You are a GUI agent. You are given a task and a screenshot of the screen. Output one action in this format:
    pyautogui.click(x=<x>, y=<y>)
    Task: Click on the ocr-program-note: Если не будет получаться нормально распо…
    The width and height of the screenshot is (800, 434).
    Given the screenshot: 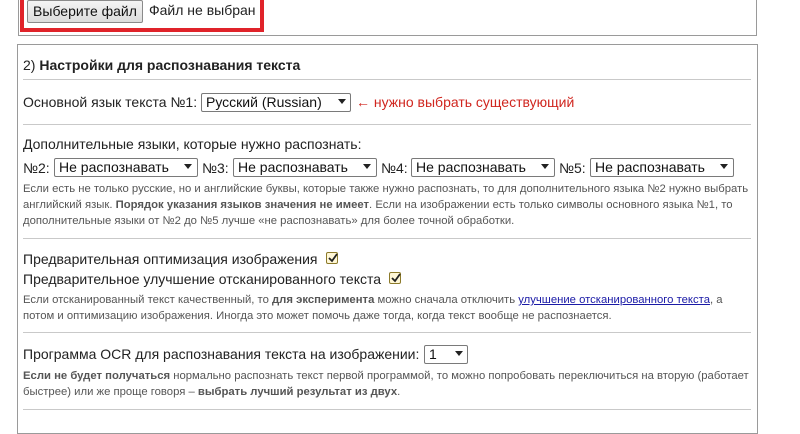 What is the action you would take?
    pyautogui.click(x=387, y=384)
    